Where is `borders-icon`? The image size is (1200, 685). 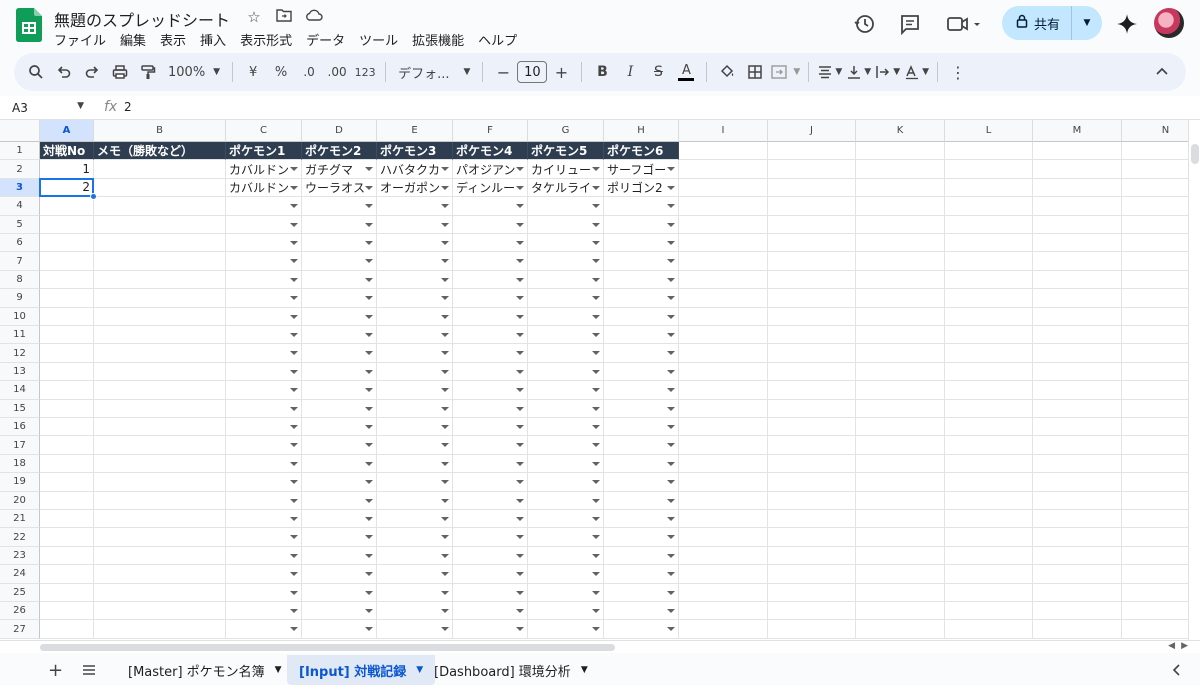
borders-icon is located at coordinates (755, 72).